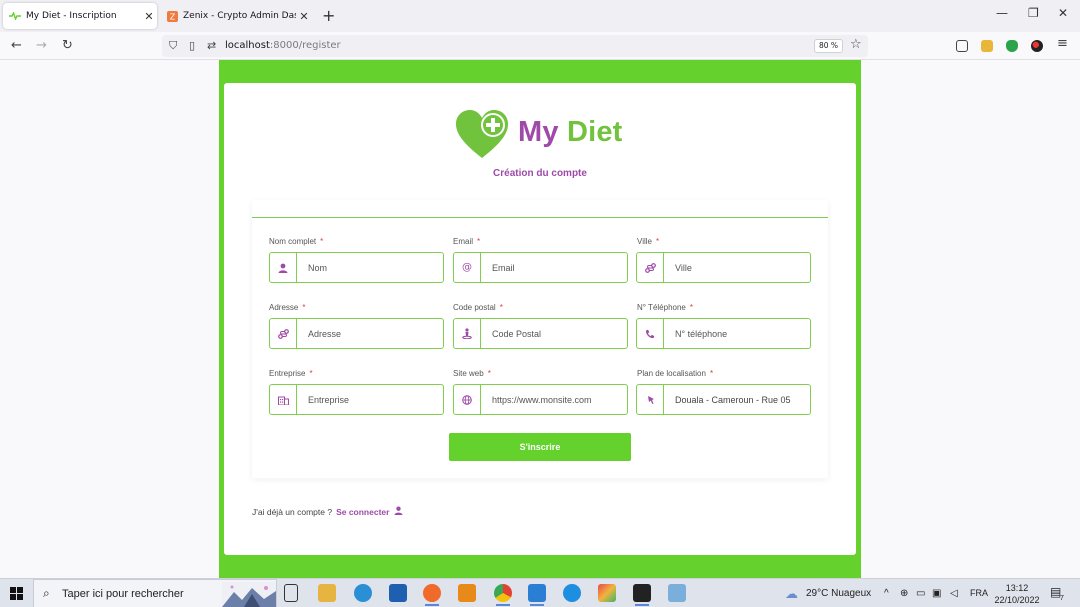  What do you see at coordinates (467, 267) in the screenshot?
I see `at-icon: @` at bounding box center [467, 267].